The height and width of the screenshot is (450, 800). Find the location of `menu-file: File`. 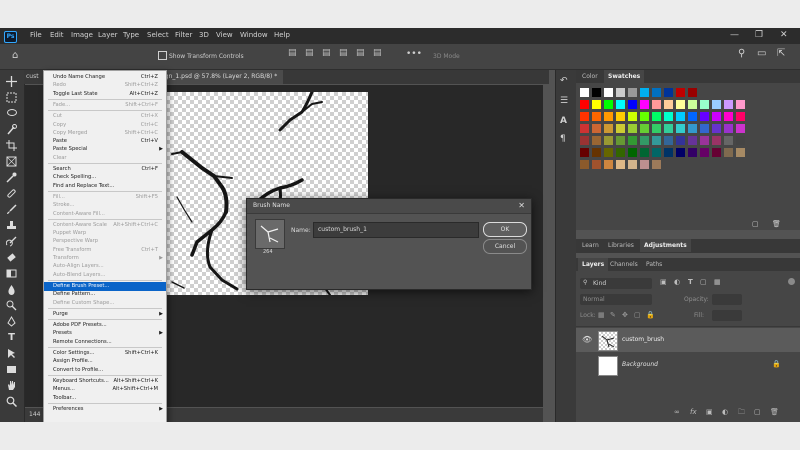

menu-file: File is located at coordinates (36, 35).